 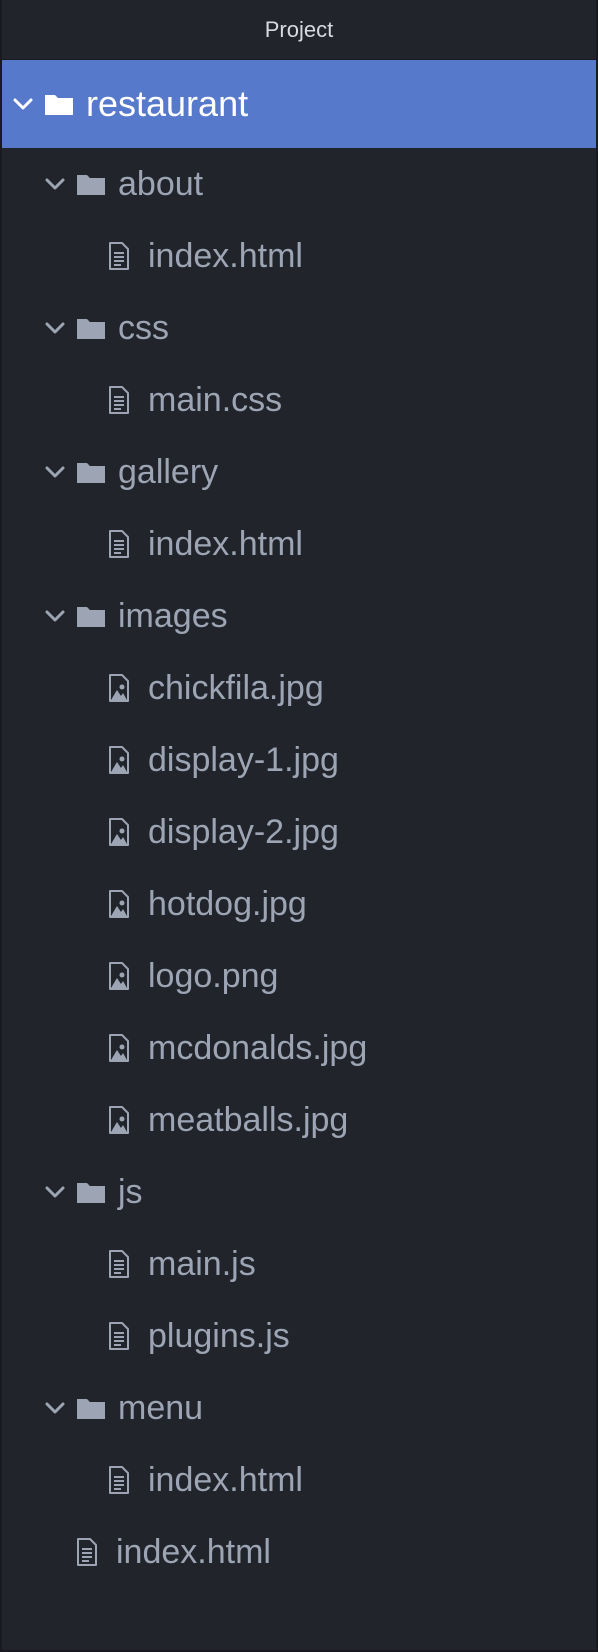 What do you see at coordinates (299, 1264) in the screenshot?
I see `tree-item-main-js: main.js` at bounding box center [299, 1264].